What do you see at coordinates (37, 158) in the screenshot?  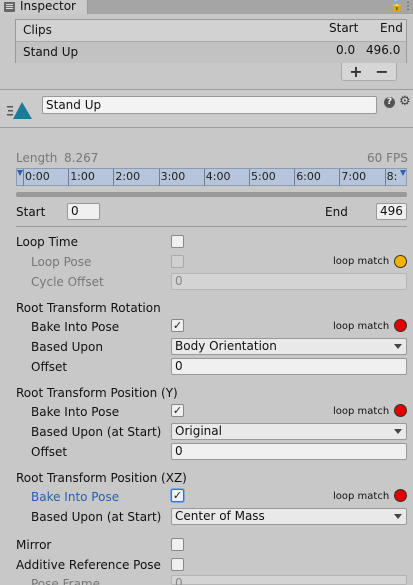 I see `length-label: Length` at bounding box center [37, 158].